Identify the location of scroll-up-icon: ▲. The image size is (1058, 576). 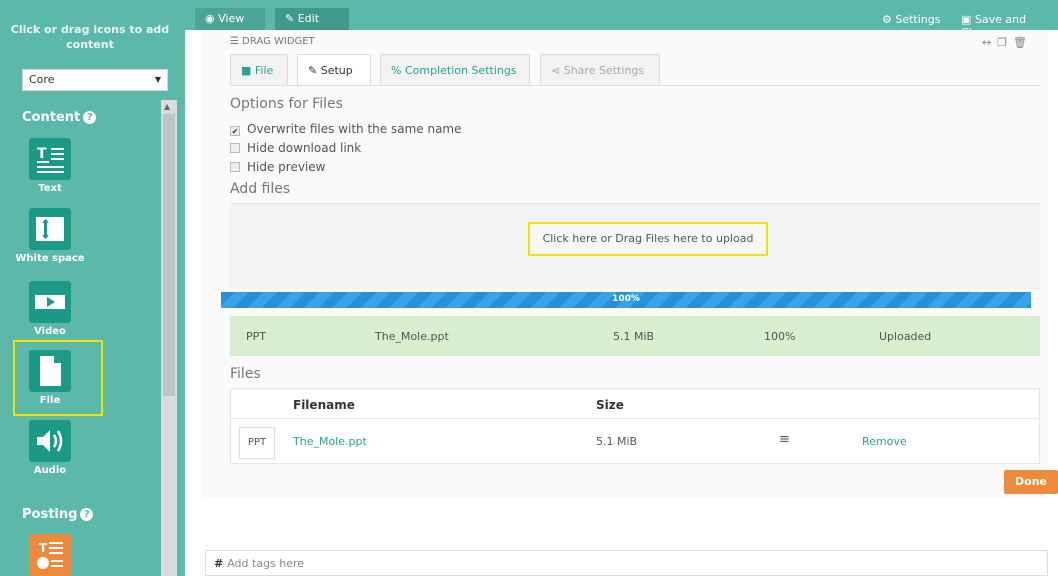
(167, 106).